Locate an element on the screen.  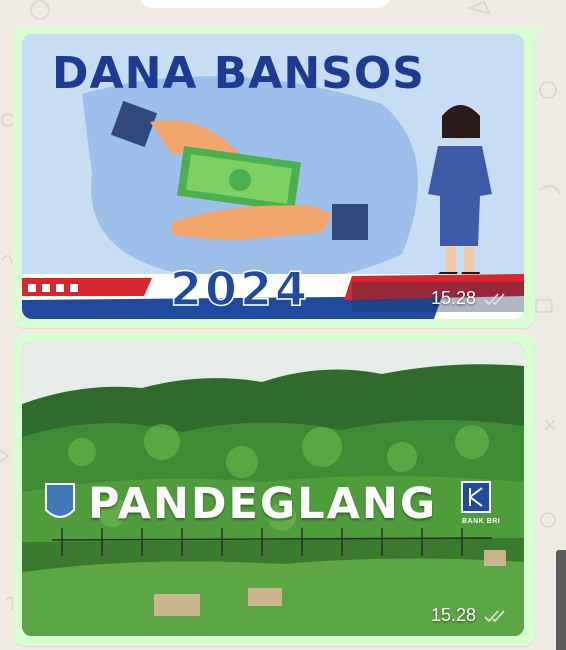
previous-message-bubble is located at coordinates (265, 4).